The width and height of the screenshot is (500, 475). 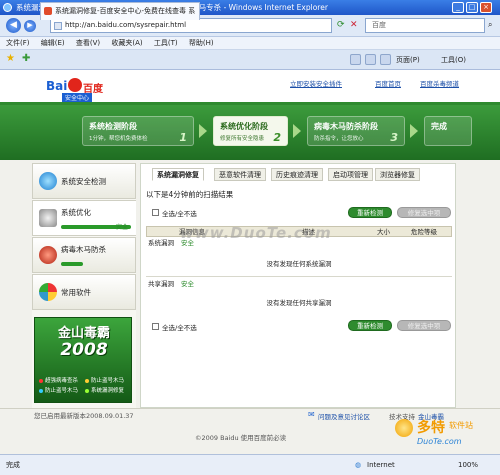 What do you see at coordinates (439, 126) in the screenshot?
I see `step-title: 完成` at bounding box center [439, 126].